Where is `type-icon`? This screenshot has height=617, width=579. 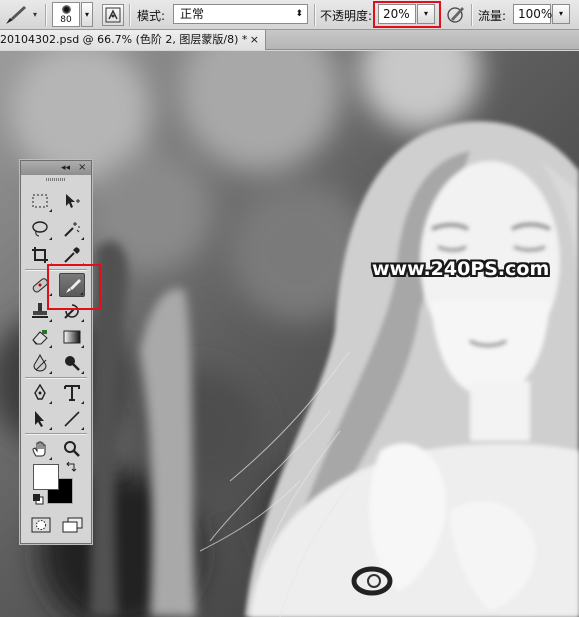
type-icon is located at coordinates (72, 393).